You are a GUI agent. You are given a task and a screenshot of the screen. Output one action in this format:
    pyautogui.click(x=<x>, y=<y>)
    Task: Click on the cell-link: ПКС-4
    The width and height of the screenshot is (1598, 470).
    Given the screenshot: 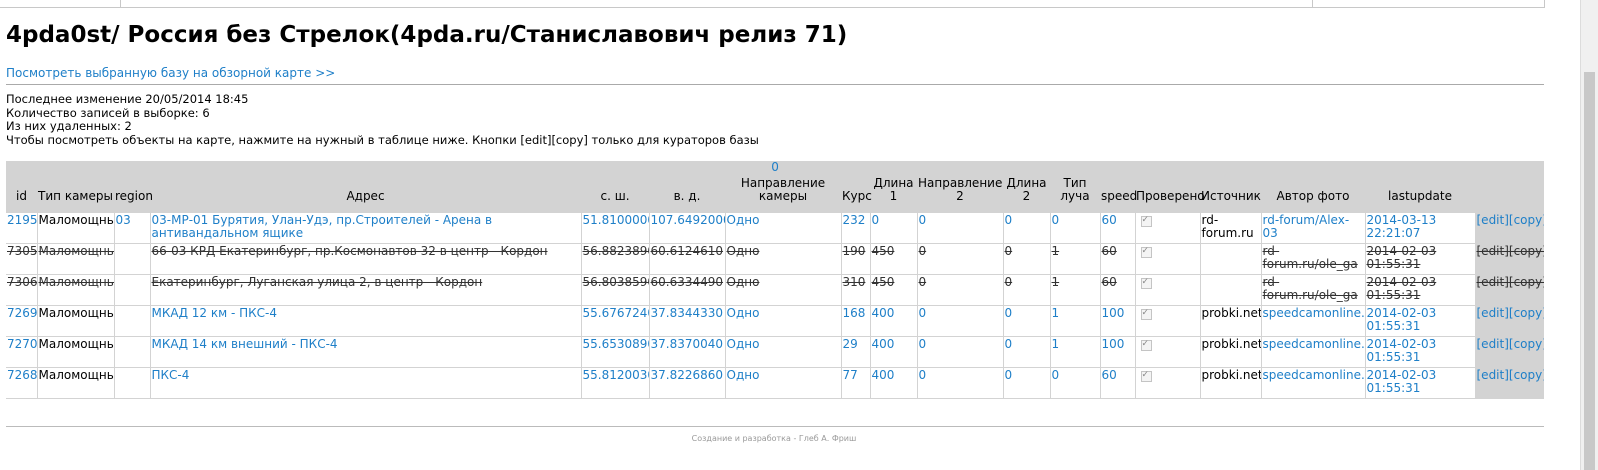 What is the action you would take?
    pyautogui.click(x=171, y=375)
    